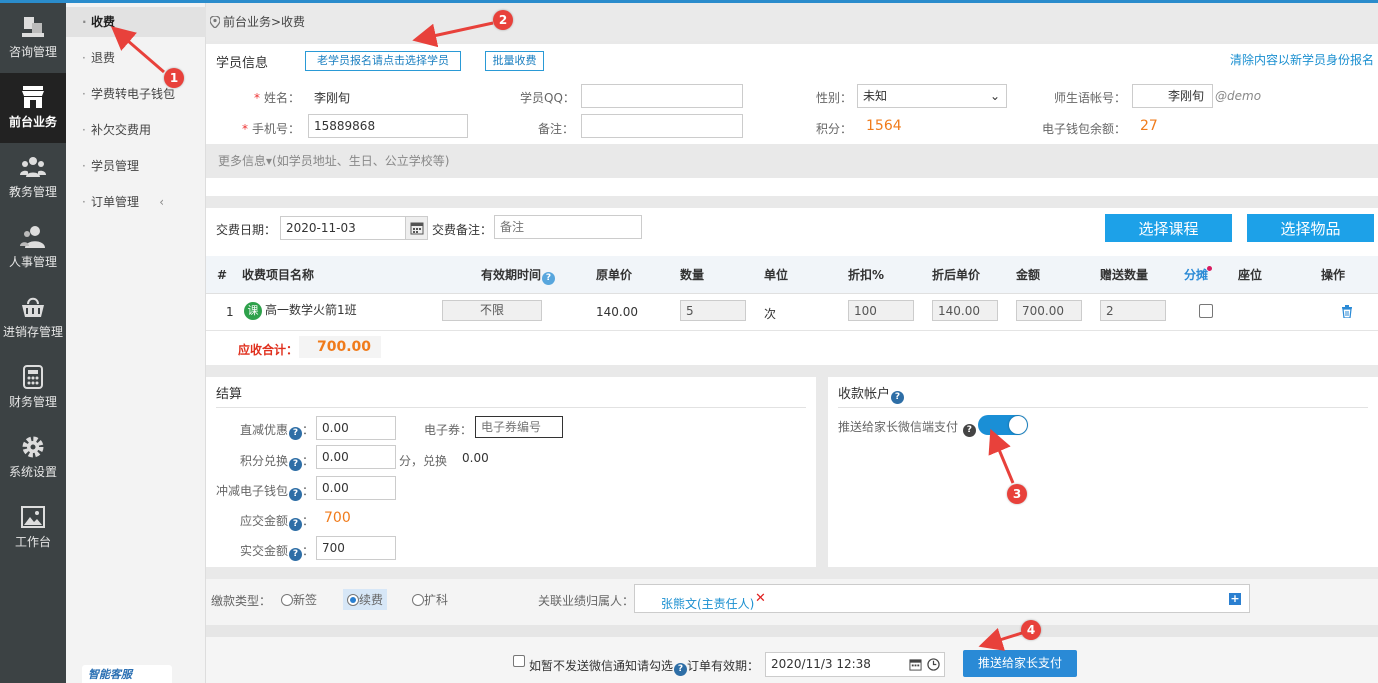  Describe the element at coordinates (770, 314) in the screenshot. I see `row-unit: 次` at that location.